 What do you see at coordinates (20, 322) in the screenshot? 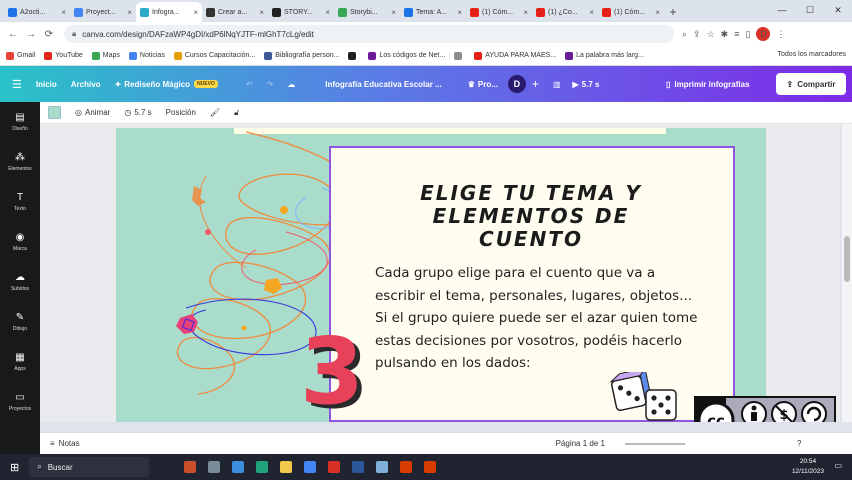
I see `sidebar-item: ✎ Dibujo` at bounding box center [20, 322].